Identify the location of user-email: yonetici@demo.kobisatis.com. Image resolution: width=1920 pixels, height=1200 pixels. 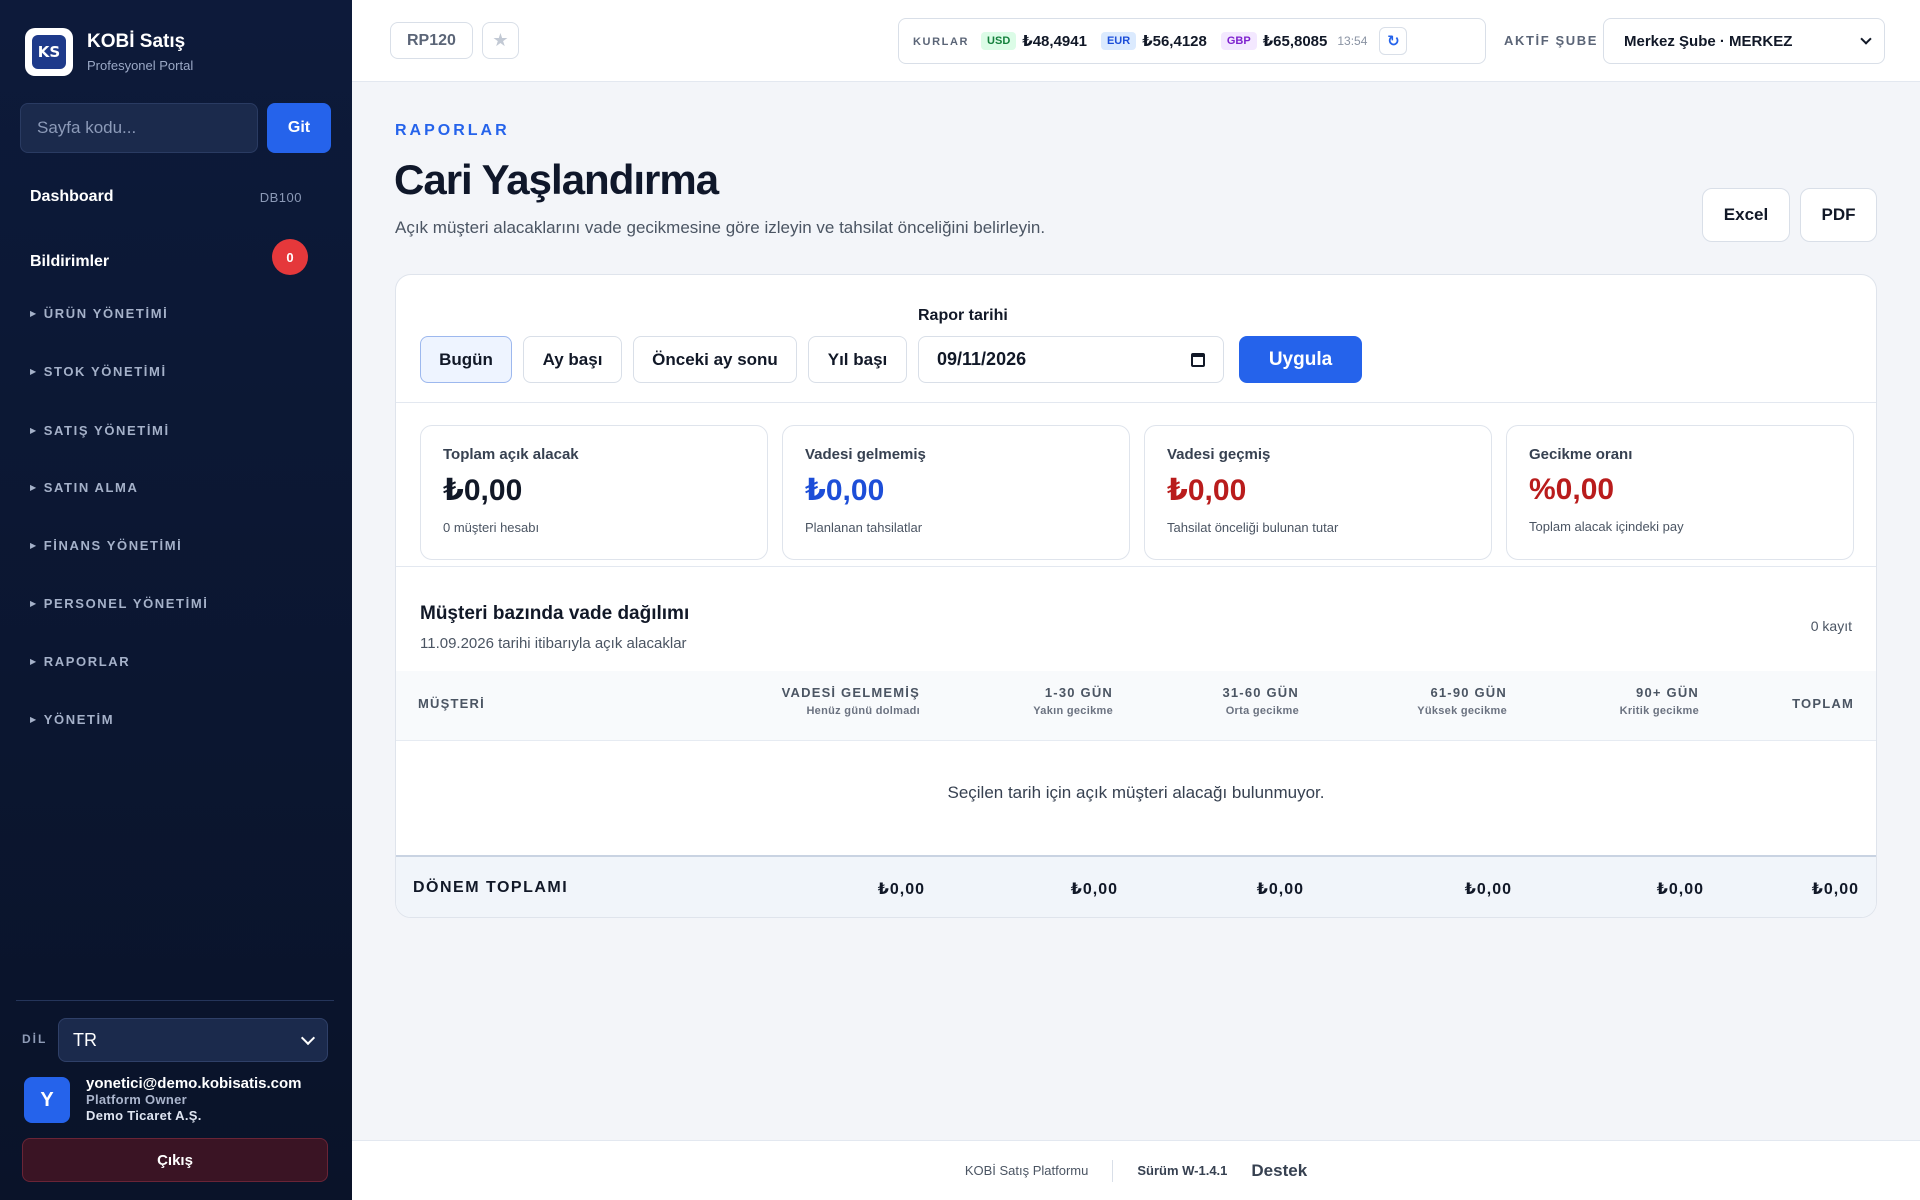
(194, 1083).